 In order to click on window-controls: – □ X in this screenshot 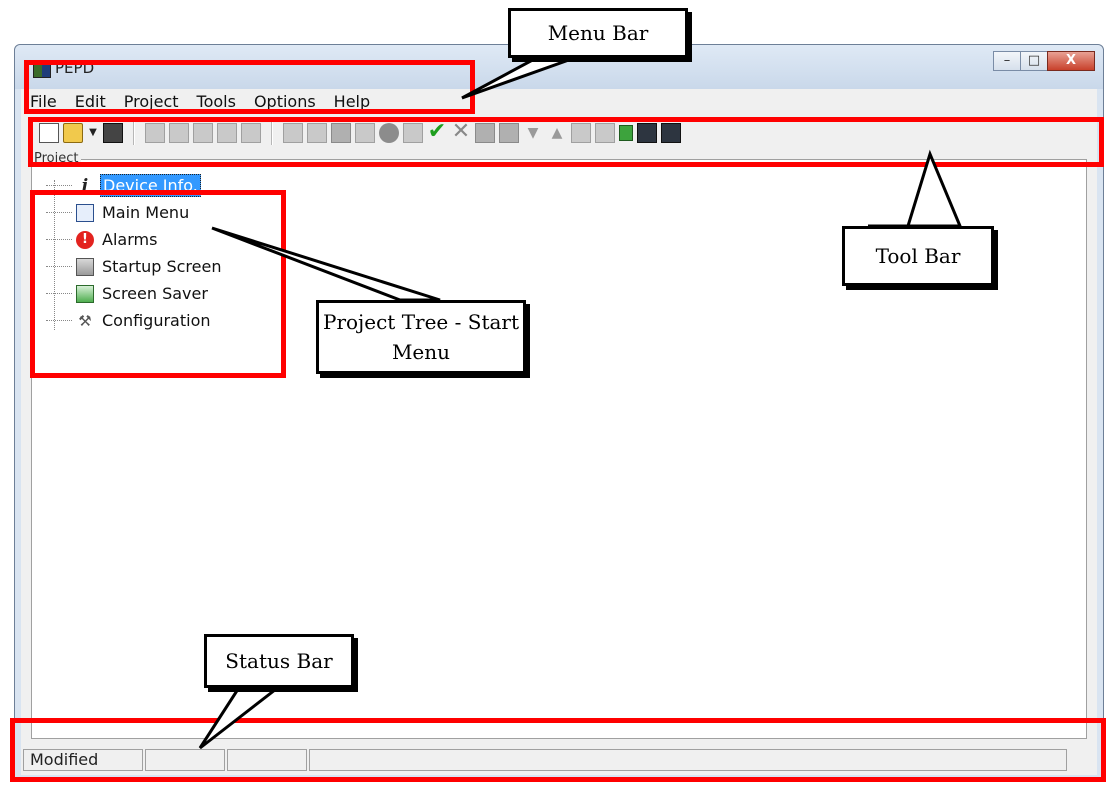, I will do `click(1044, 62)`.